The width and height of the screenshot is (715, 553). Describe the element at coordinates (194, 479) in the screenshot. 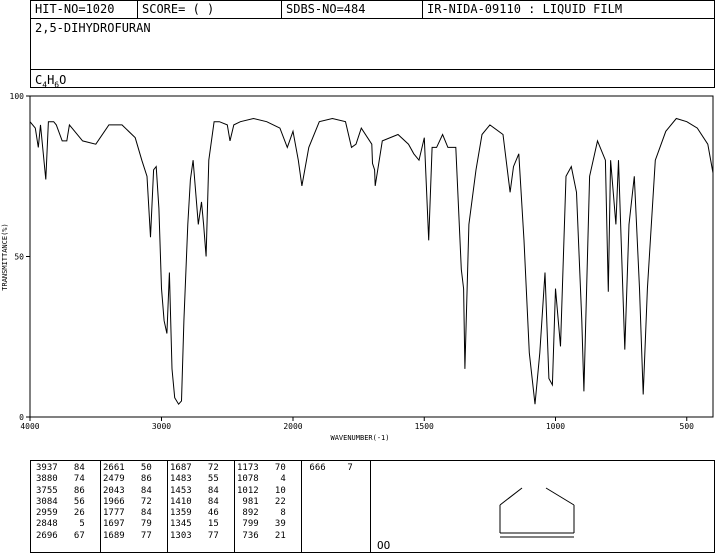

I see `peak-row: 1483 55` at that location.